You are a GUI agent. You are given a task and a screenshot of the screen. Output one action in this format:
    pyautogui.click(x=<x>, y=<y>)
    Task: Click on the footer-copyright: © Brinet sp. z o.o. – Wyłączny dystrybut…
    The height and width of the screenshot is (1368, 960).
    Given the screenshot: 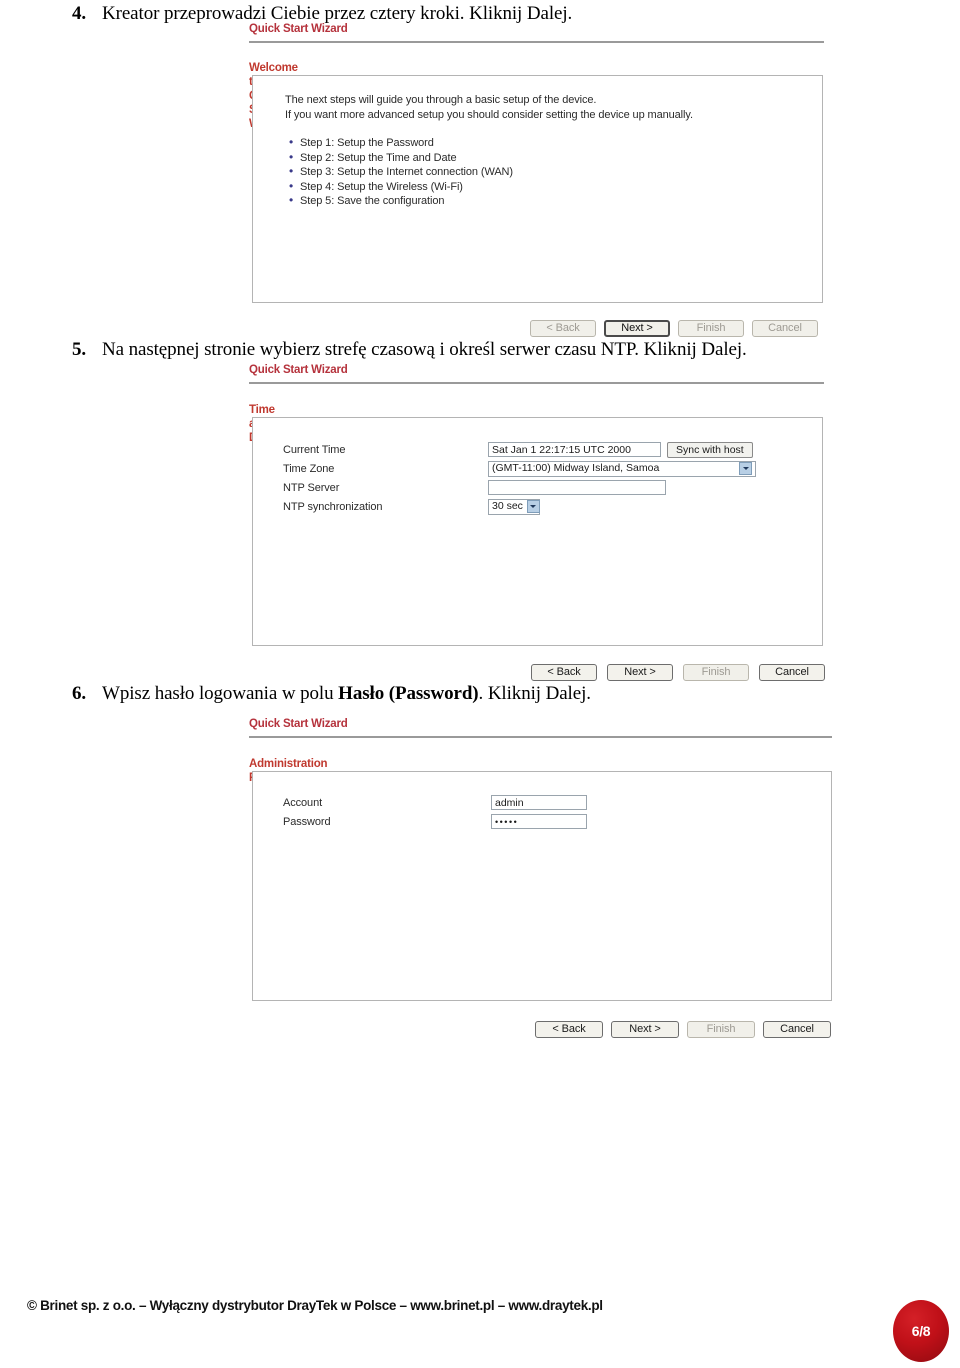 What is the action you would take?
    pyautogui.click(x=315, y=1305)
    